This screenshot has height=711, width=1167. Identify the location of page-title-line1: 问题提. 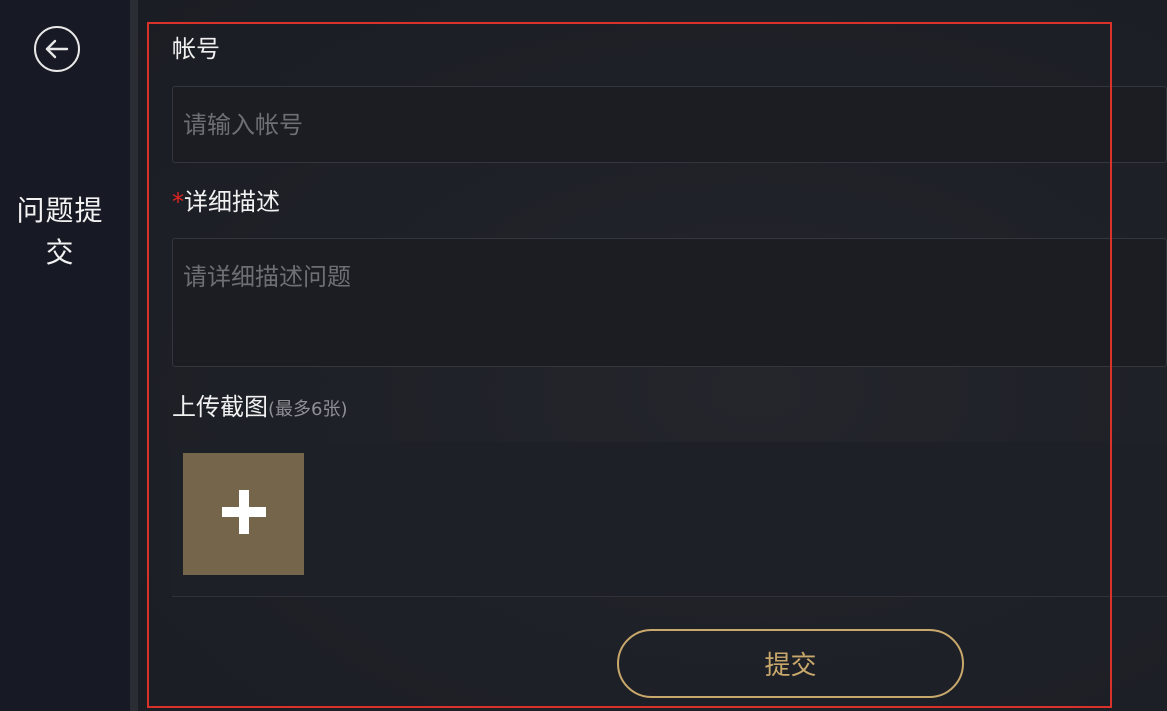
(60, 210).